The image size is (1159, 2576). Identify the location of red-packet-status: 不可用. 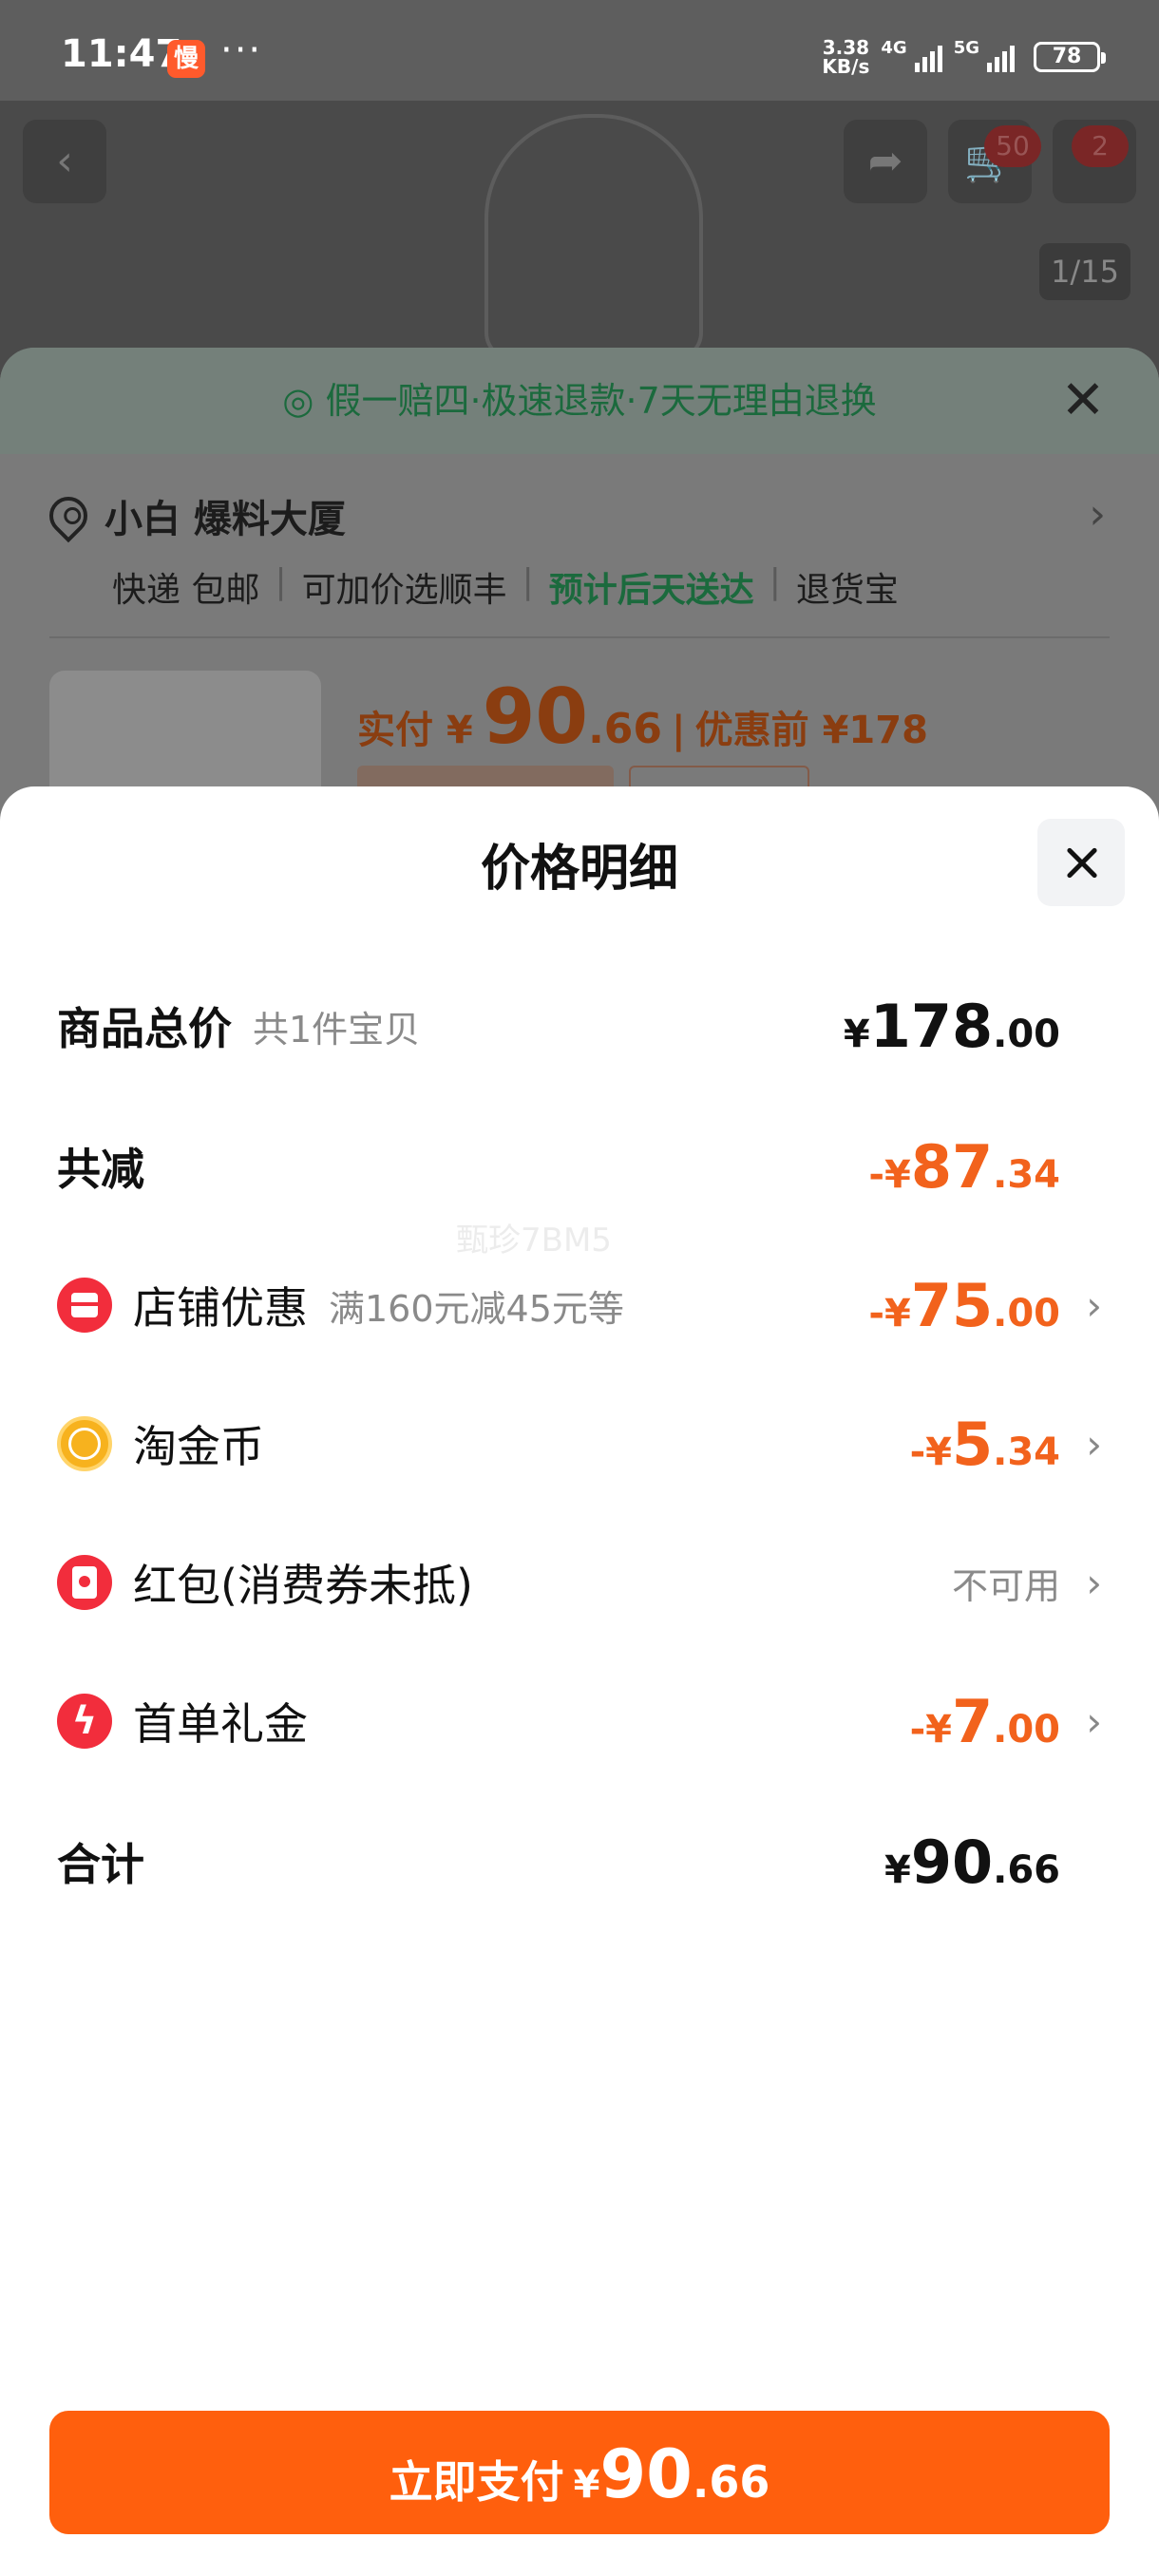
(1005, 1585).